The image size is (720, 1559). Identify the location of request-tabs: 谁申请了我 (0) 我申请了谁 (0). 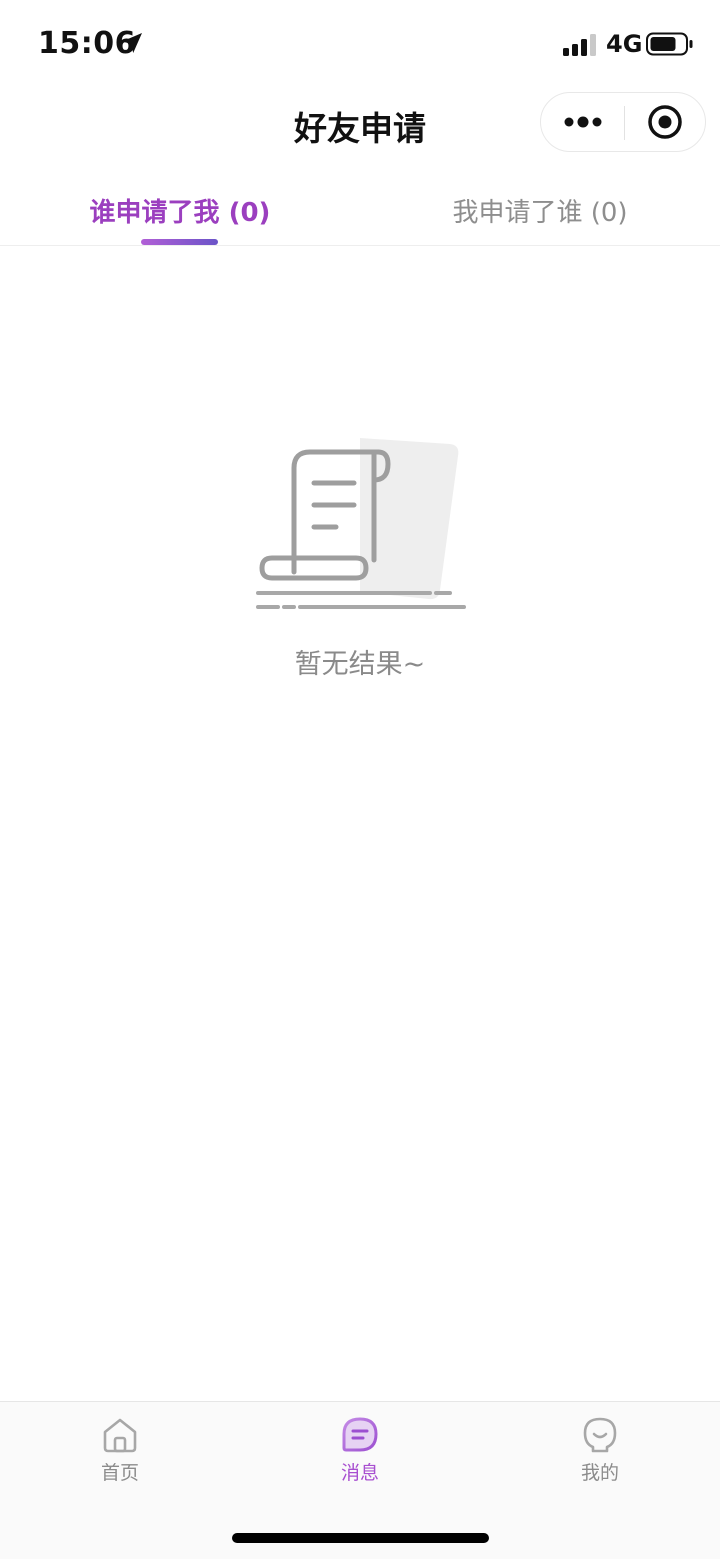
(360, 208).